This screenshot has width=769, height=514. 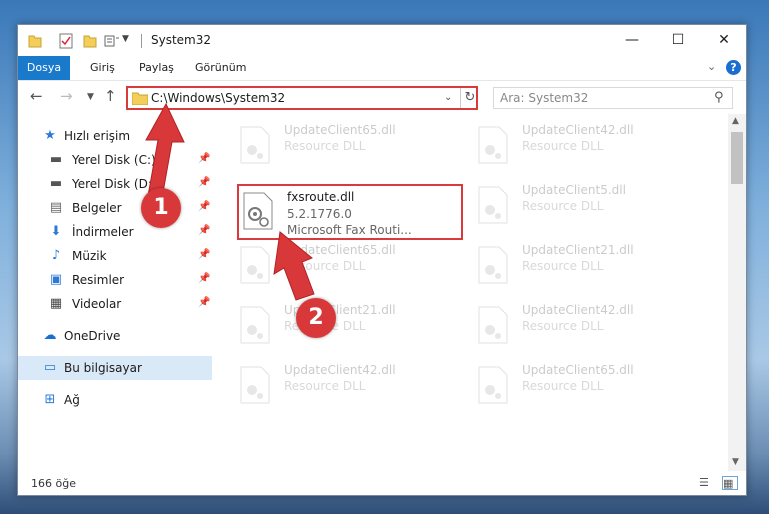 What do you see at coordinates (97, 304) in the screenshot?
I see `sidebar-item-label: Videolar` at bounding box center [97, 304].